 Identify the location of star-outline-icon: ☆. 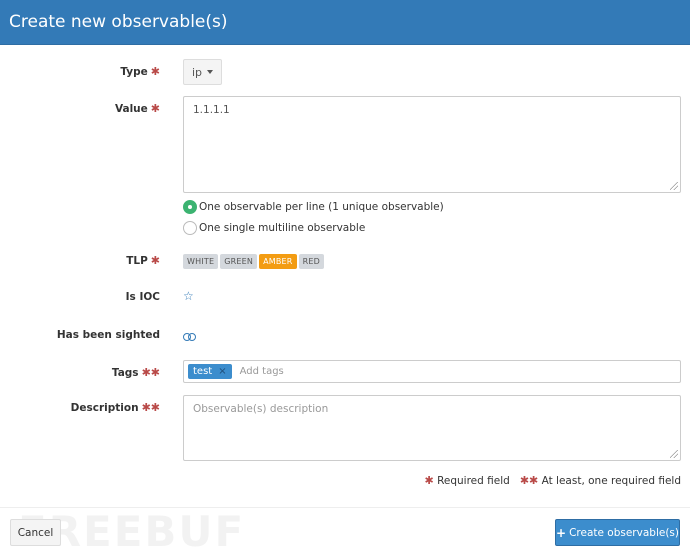
(188, 296).